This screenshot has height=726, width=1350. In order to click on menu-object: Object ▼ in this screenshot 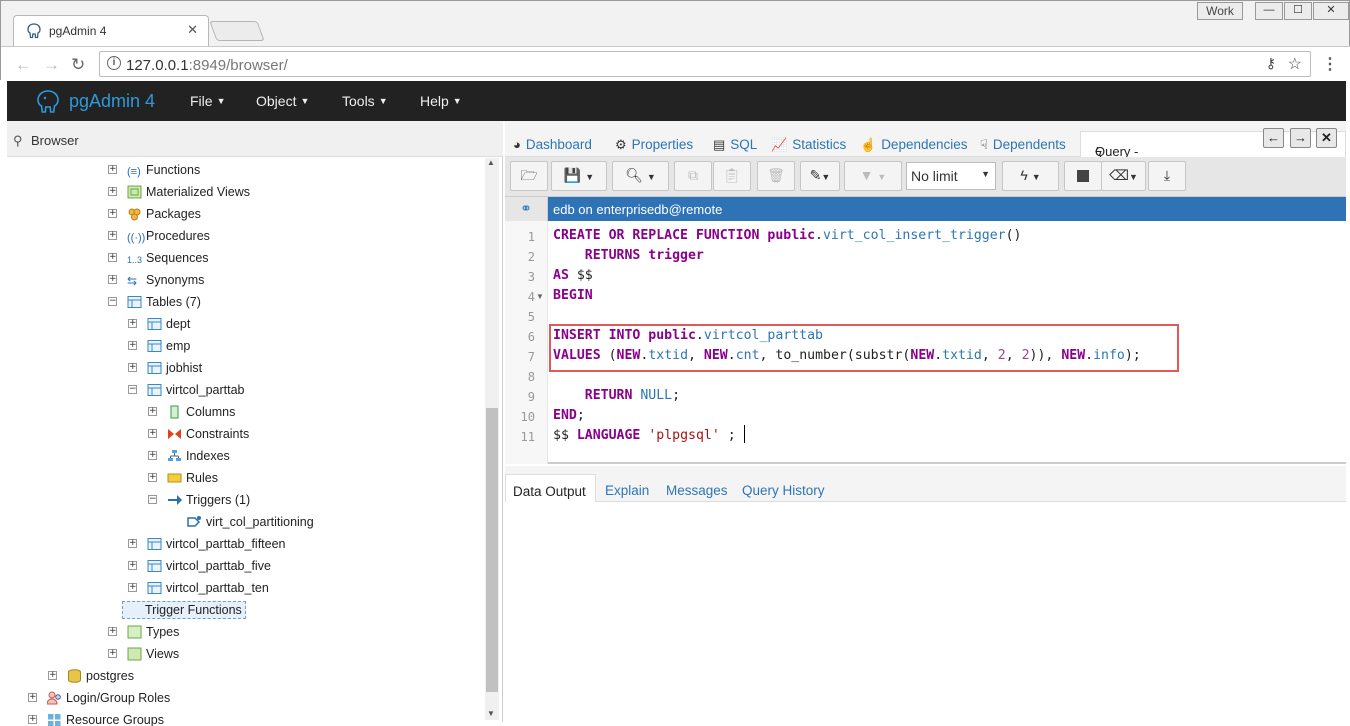, I will do `click(282, 101)`.